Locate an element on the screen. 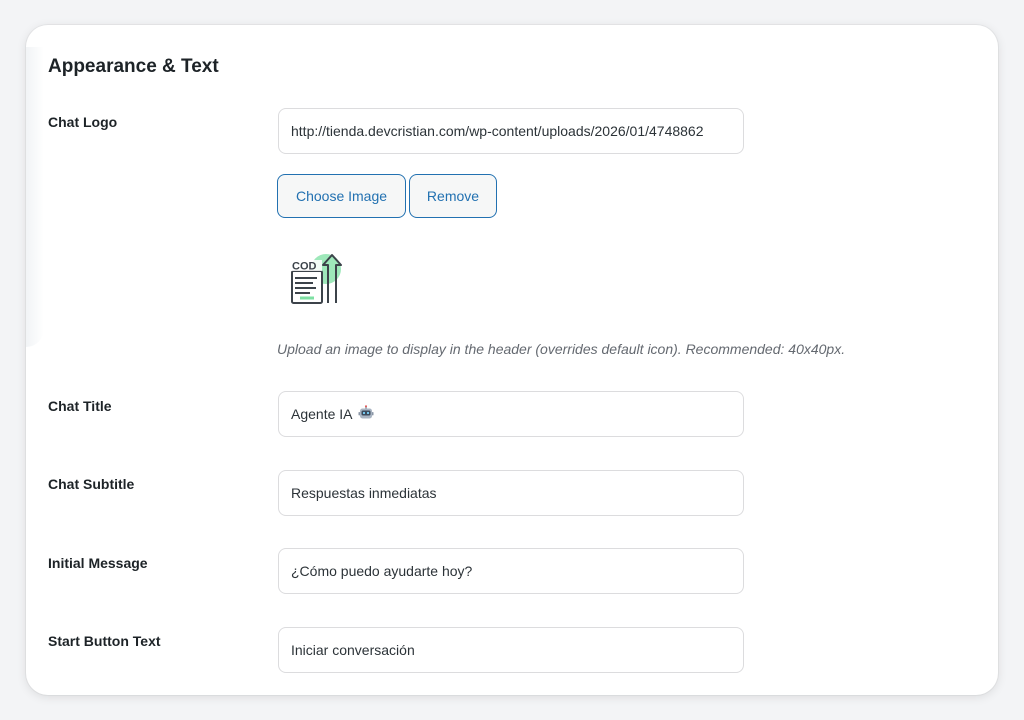 This screenshot has height=720, width=1024. robot-emoji-icon is located at coordinates (366, 415).